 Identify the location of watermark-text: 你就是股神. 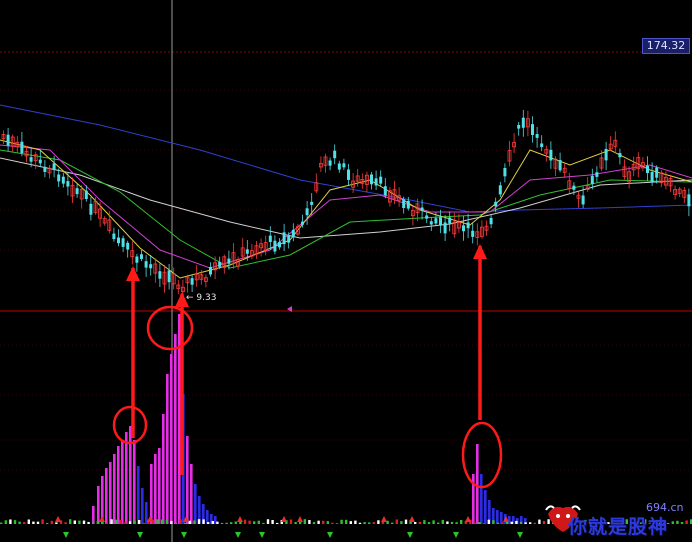
(618, 527).